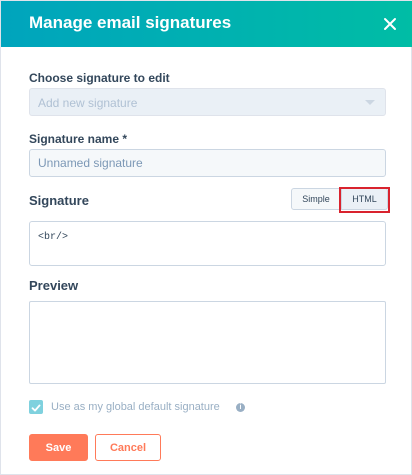  I want to click on checkmark-icon, so click(36, 408).